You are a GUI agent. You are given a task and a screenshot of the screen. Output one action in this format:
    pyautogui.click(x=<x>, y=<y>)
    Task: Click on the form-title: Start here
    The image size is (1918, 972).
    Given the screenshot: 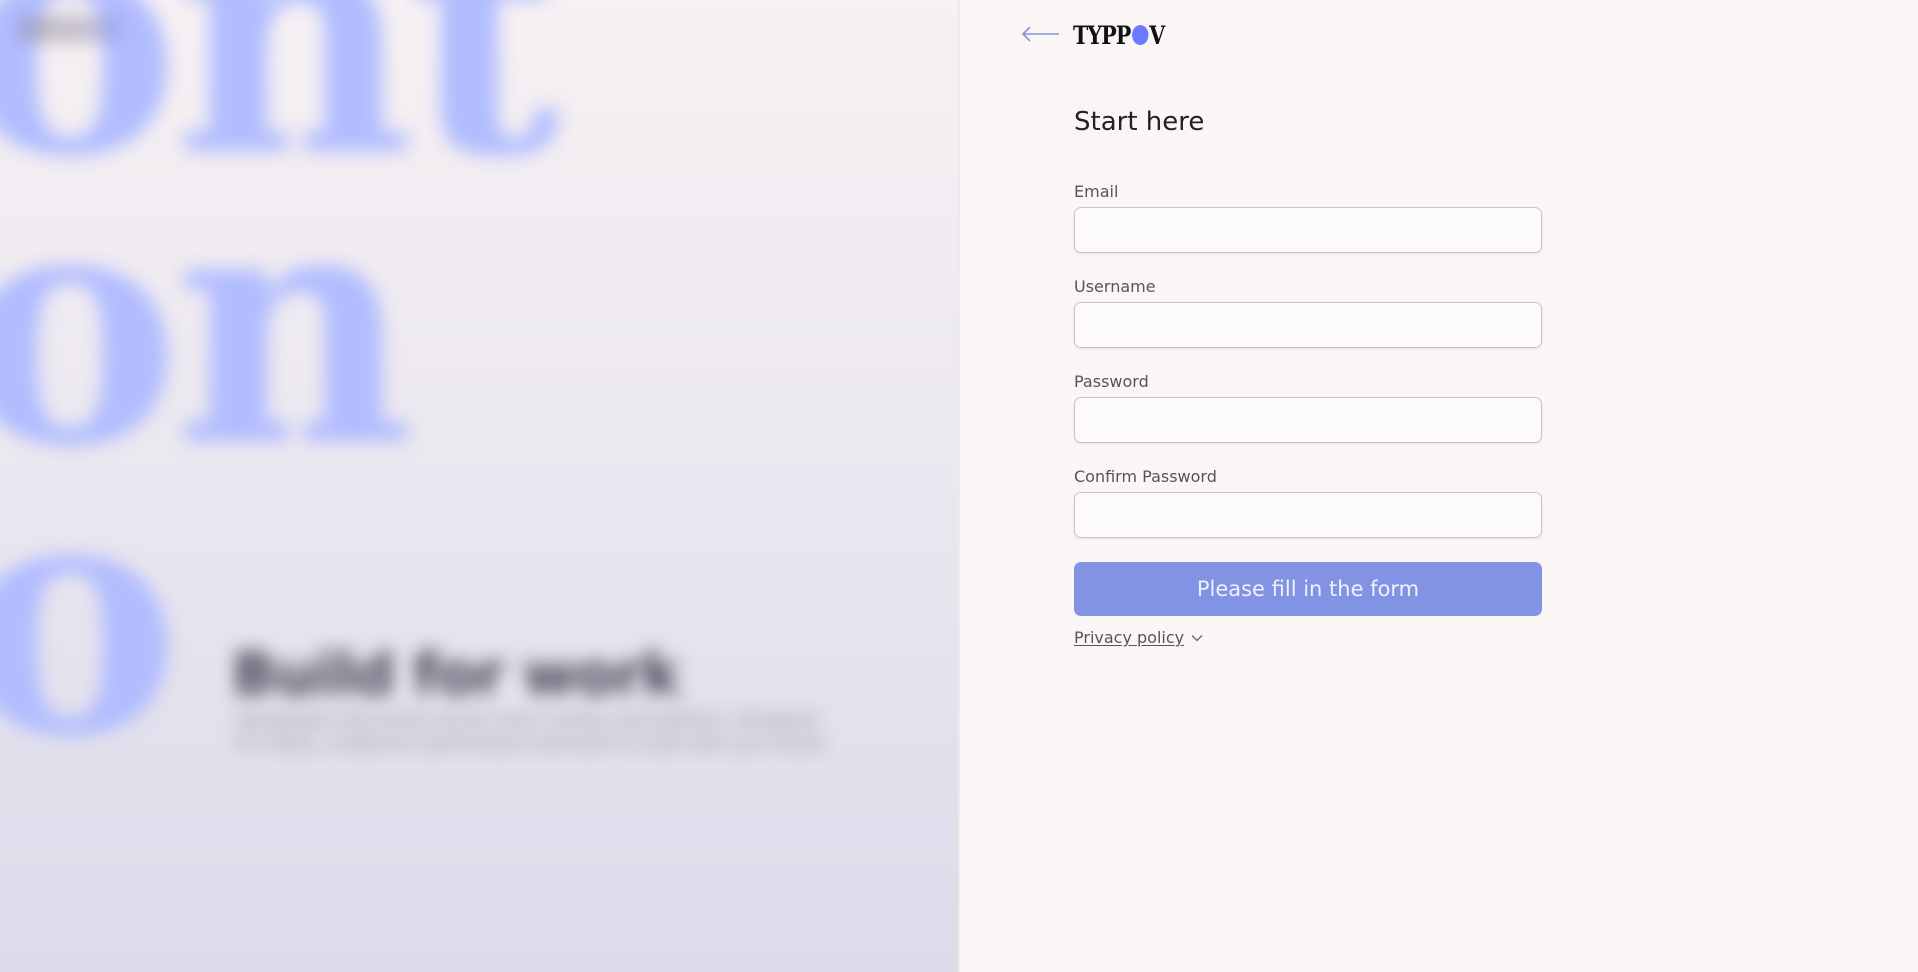 What is the action you would take?
    pyautogui.click(x=1139, y=122)
    